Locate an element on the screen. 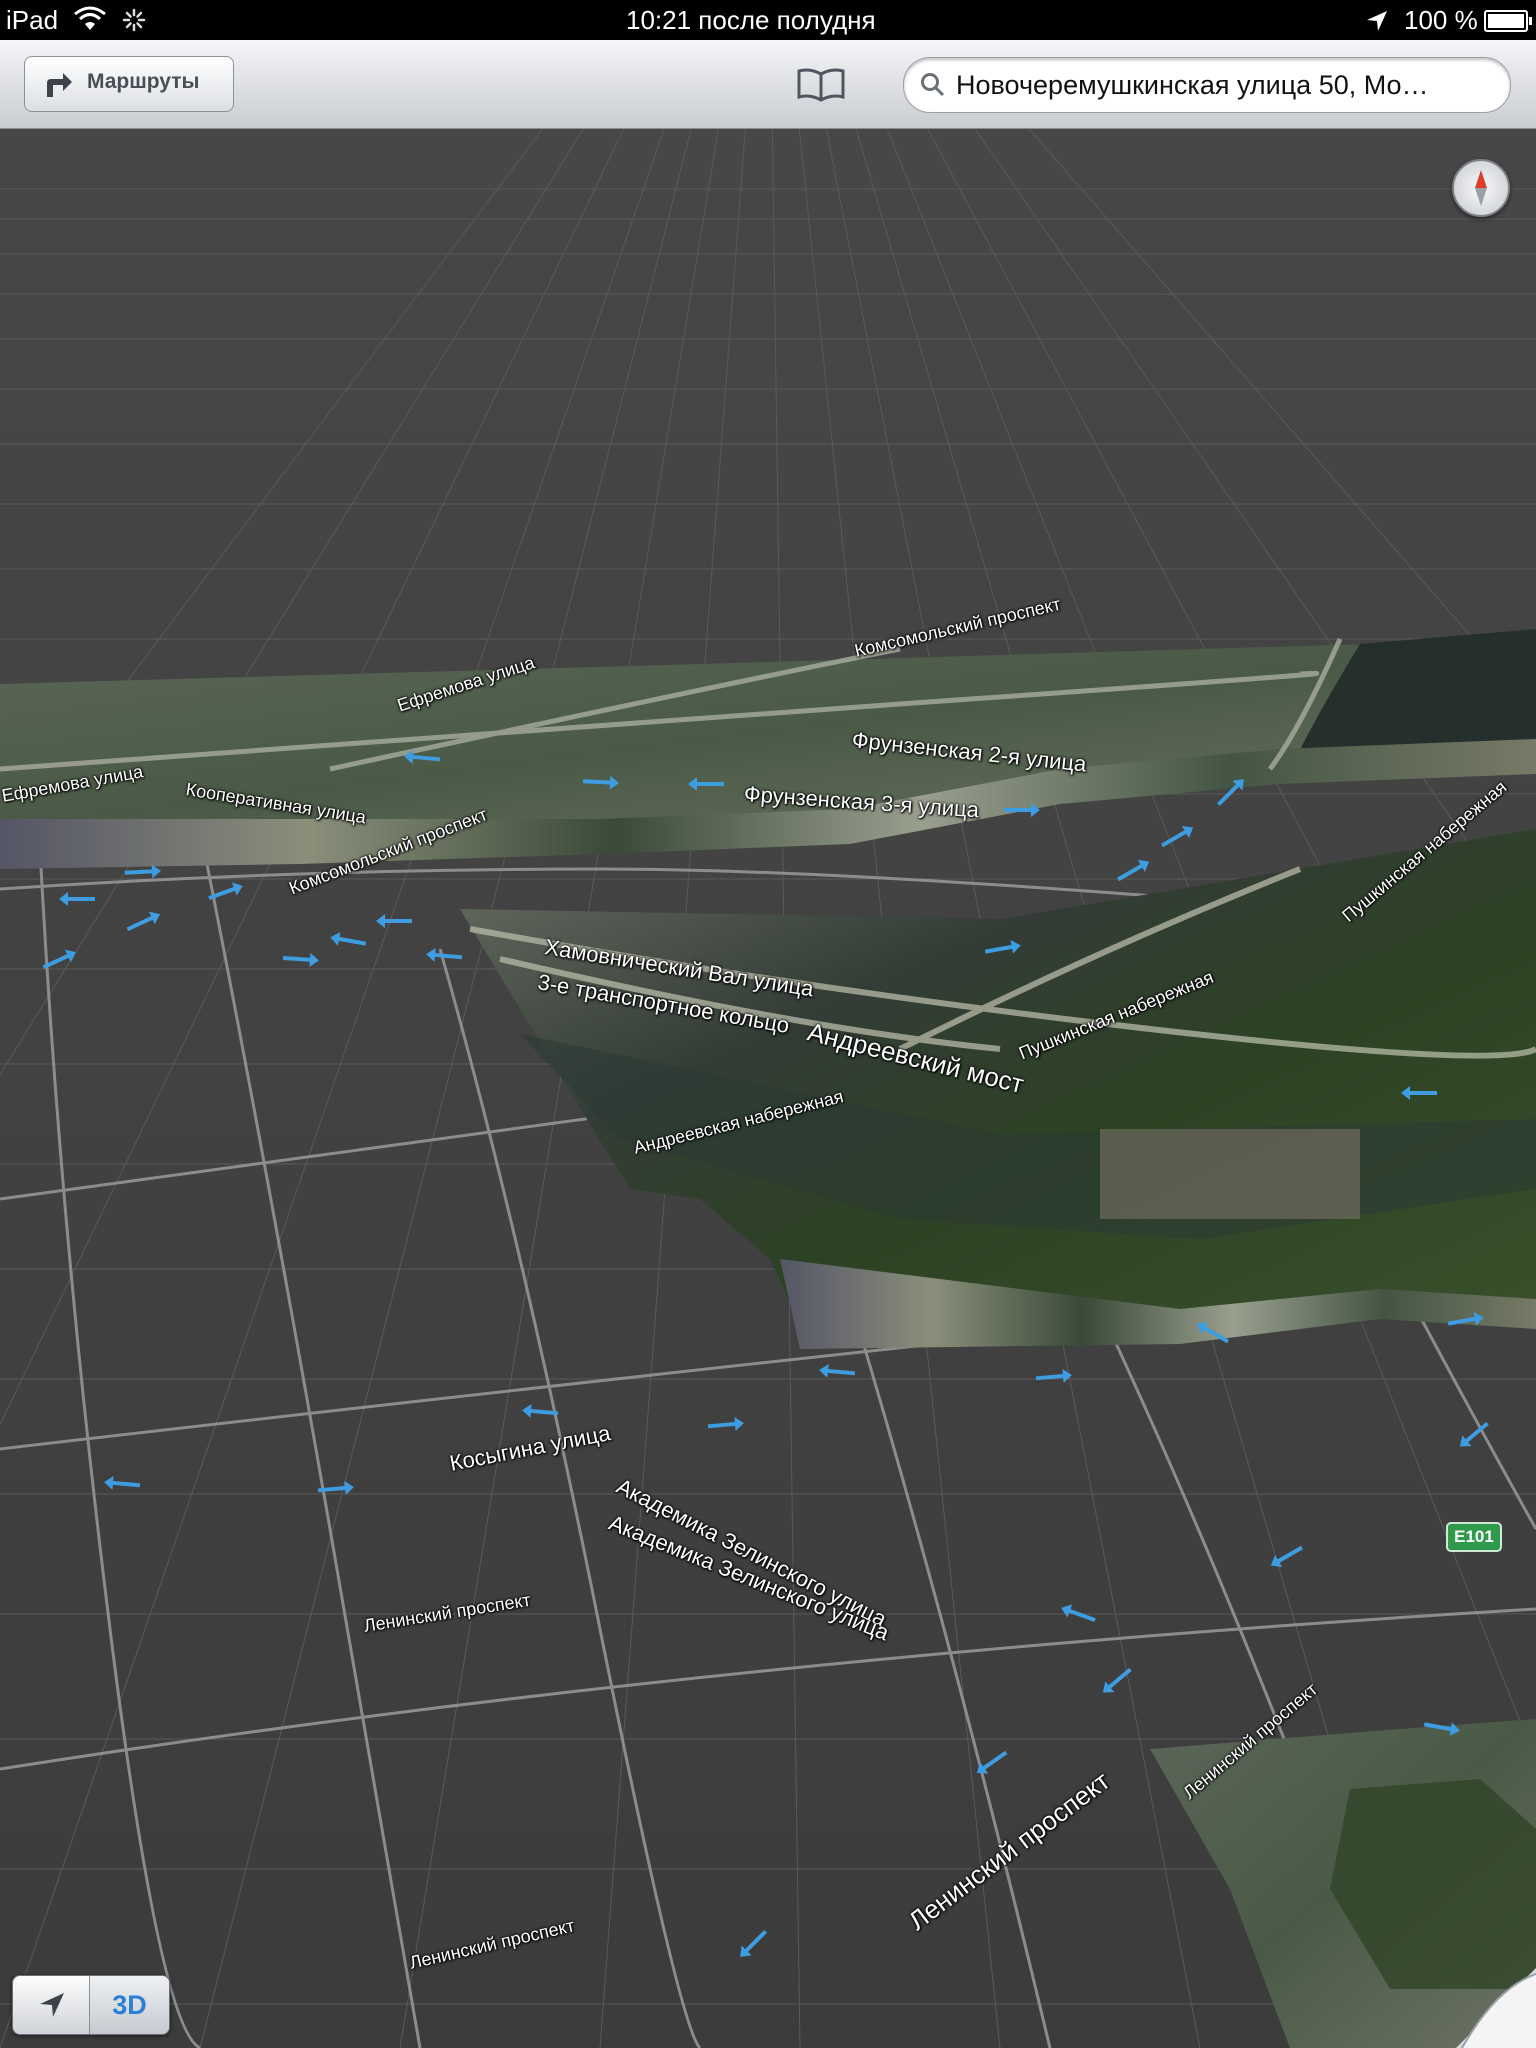 The height and width of the screenshot is (2048, 1536). highway-badge: E101 is located at coordinates (1474, 1537).